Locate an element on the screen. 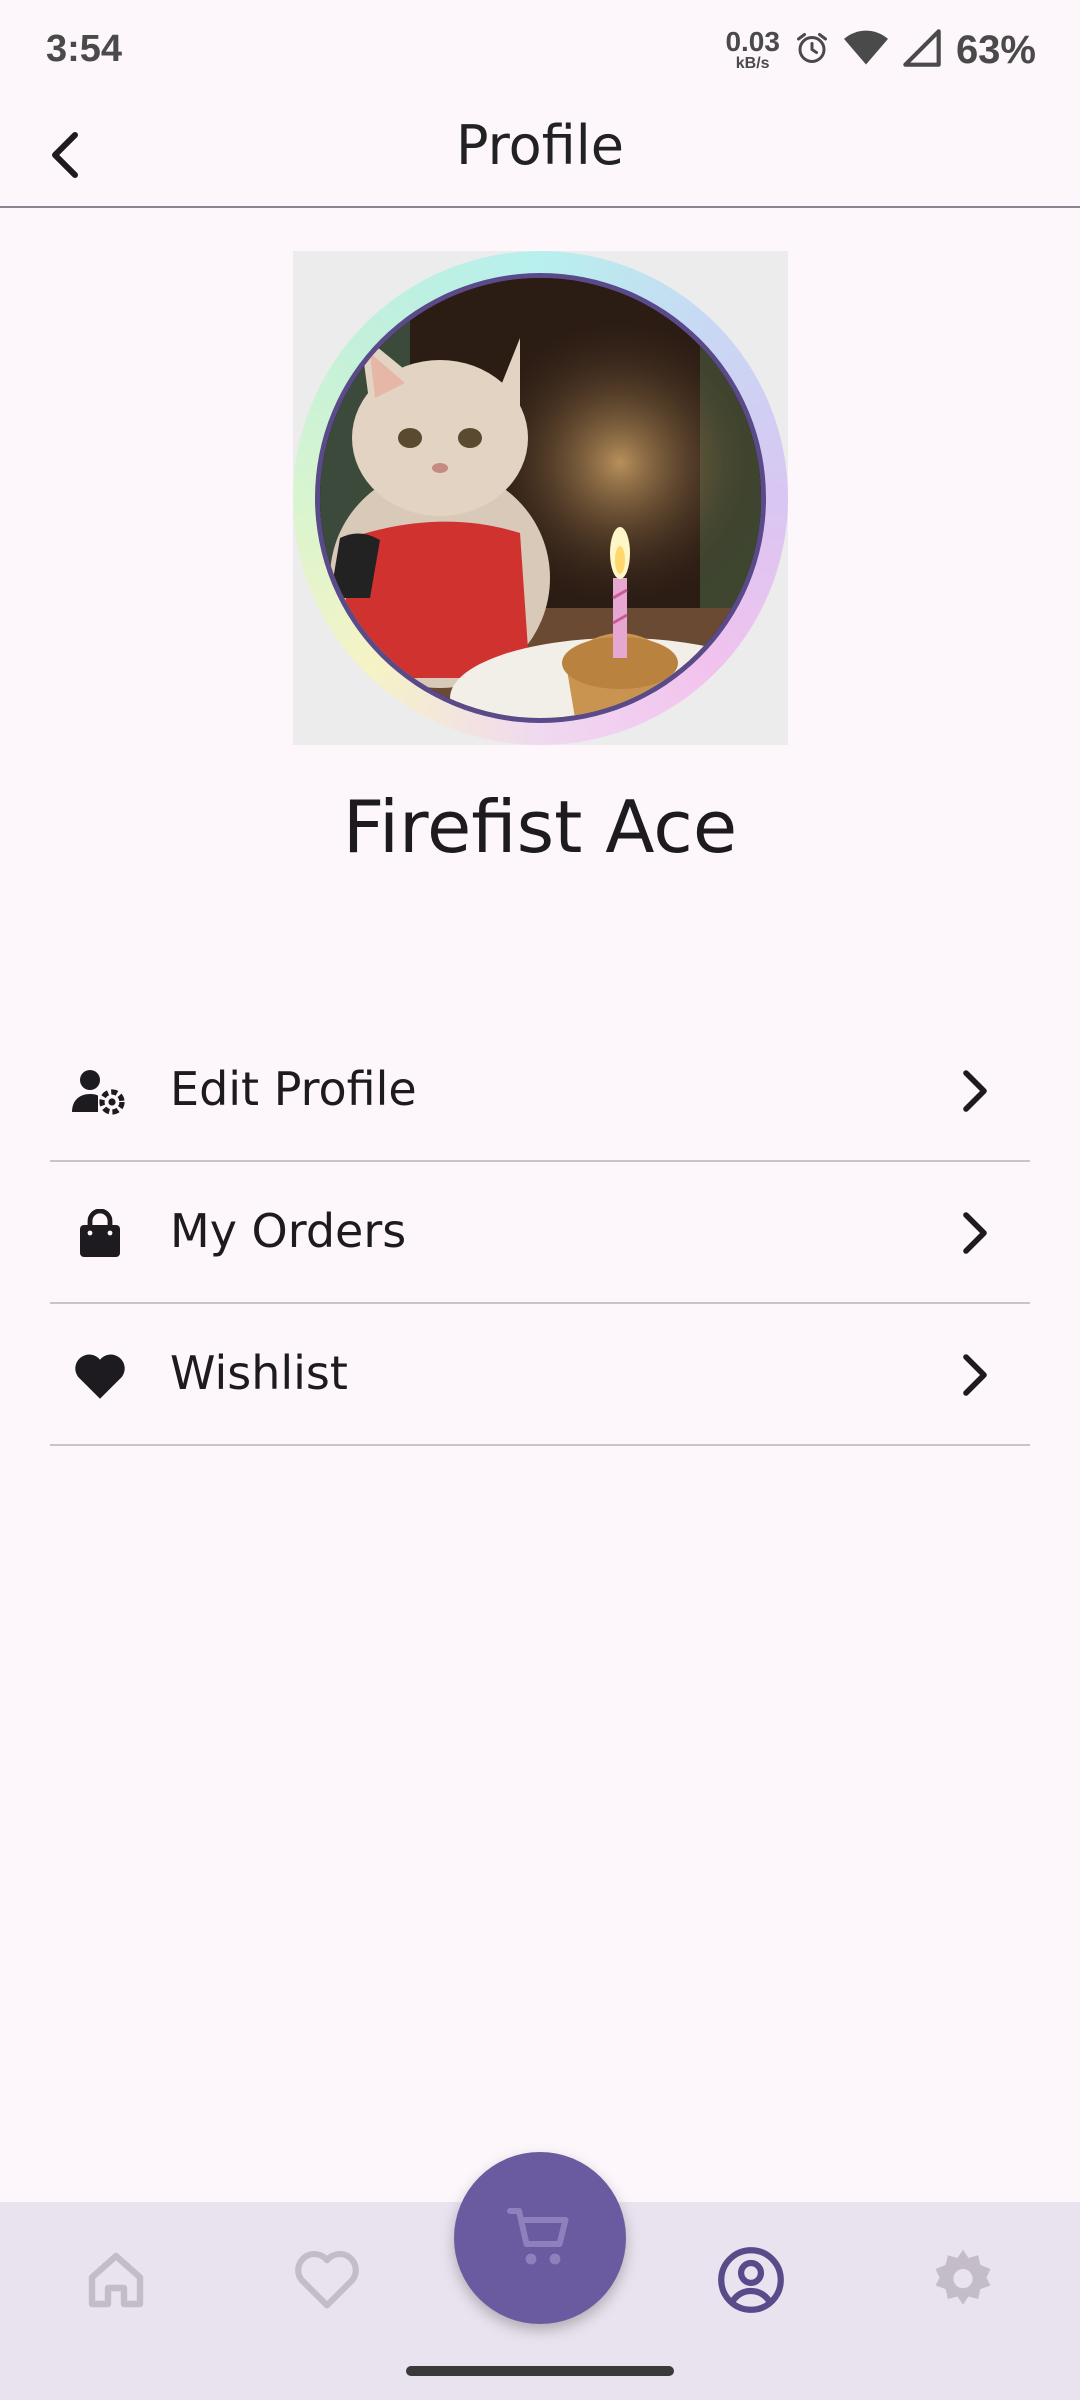 This screenshot has height=2400, width=1080. net-speed: 0.03 kB/s is located at coordinates (752, 50).